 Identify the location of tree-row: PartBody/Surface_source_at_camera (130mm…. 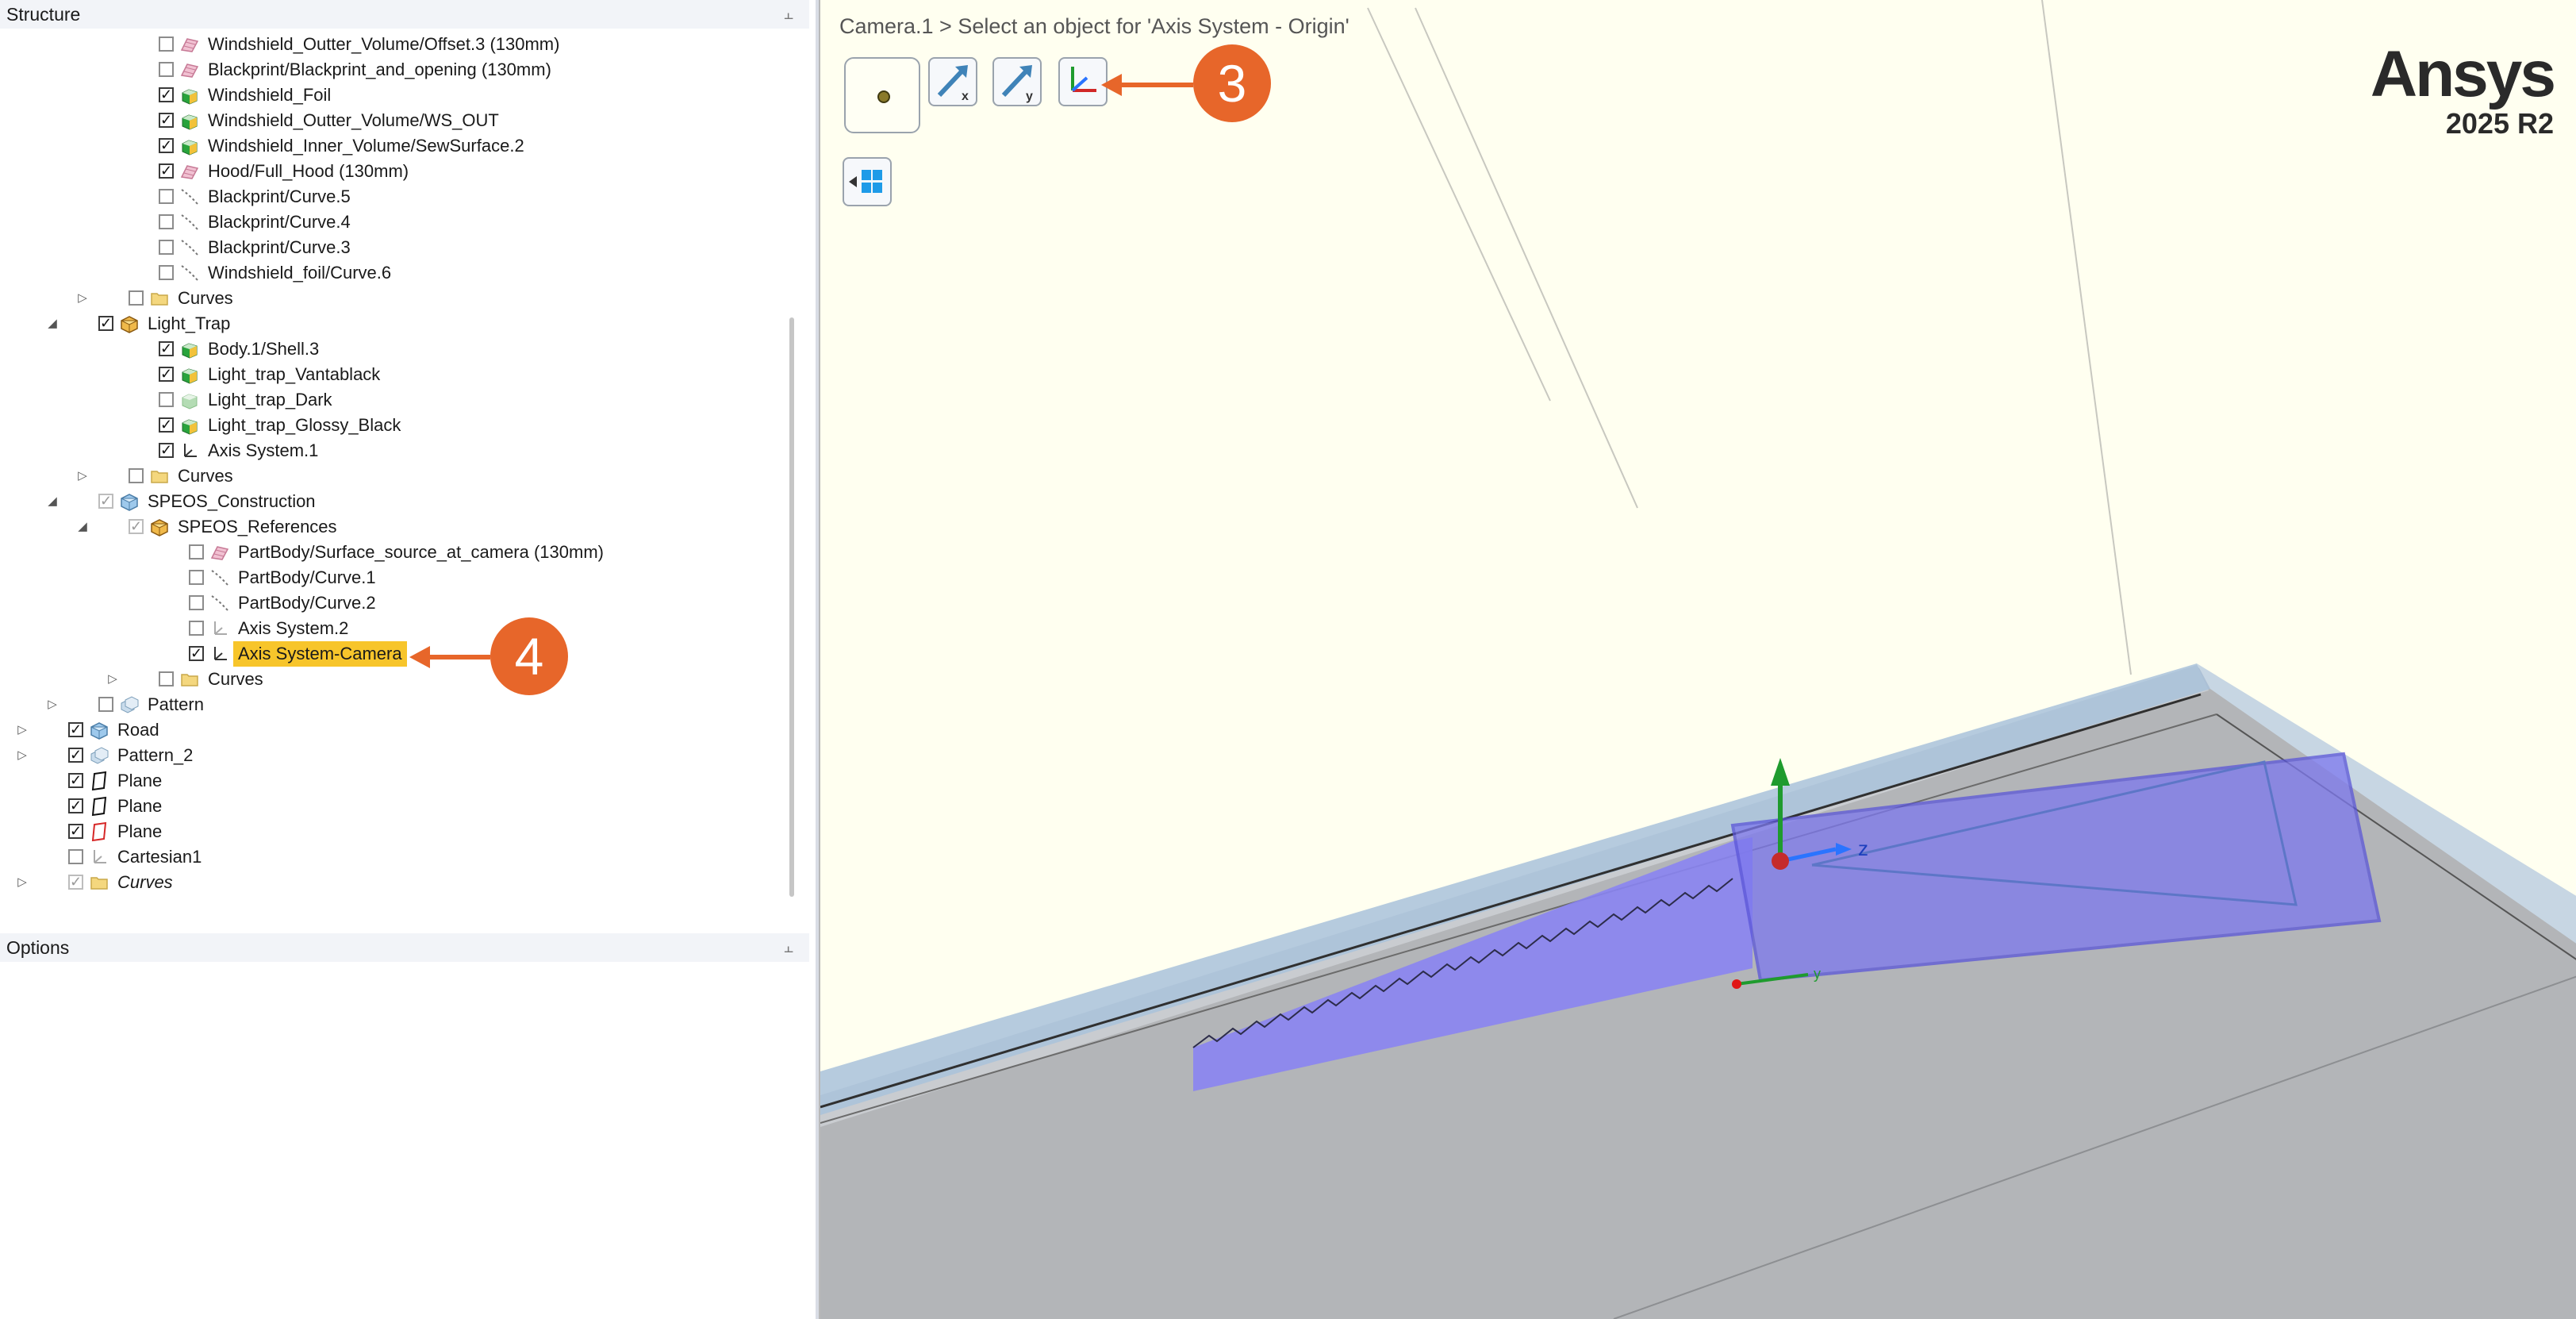
(388, 552).